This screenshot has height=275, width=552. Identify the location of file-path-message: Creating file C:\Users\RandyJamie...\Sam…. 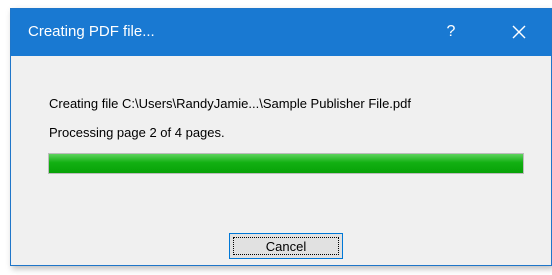
(230, 103).